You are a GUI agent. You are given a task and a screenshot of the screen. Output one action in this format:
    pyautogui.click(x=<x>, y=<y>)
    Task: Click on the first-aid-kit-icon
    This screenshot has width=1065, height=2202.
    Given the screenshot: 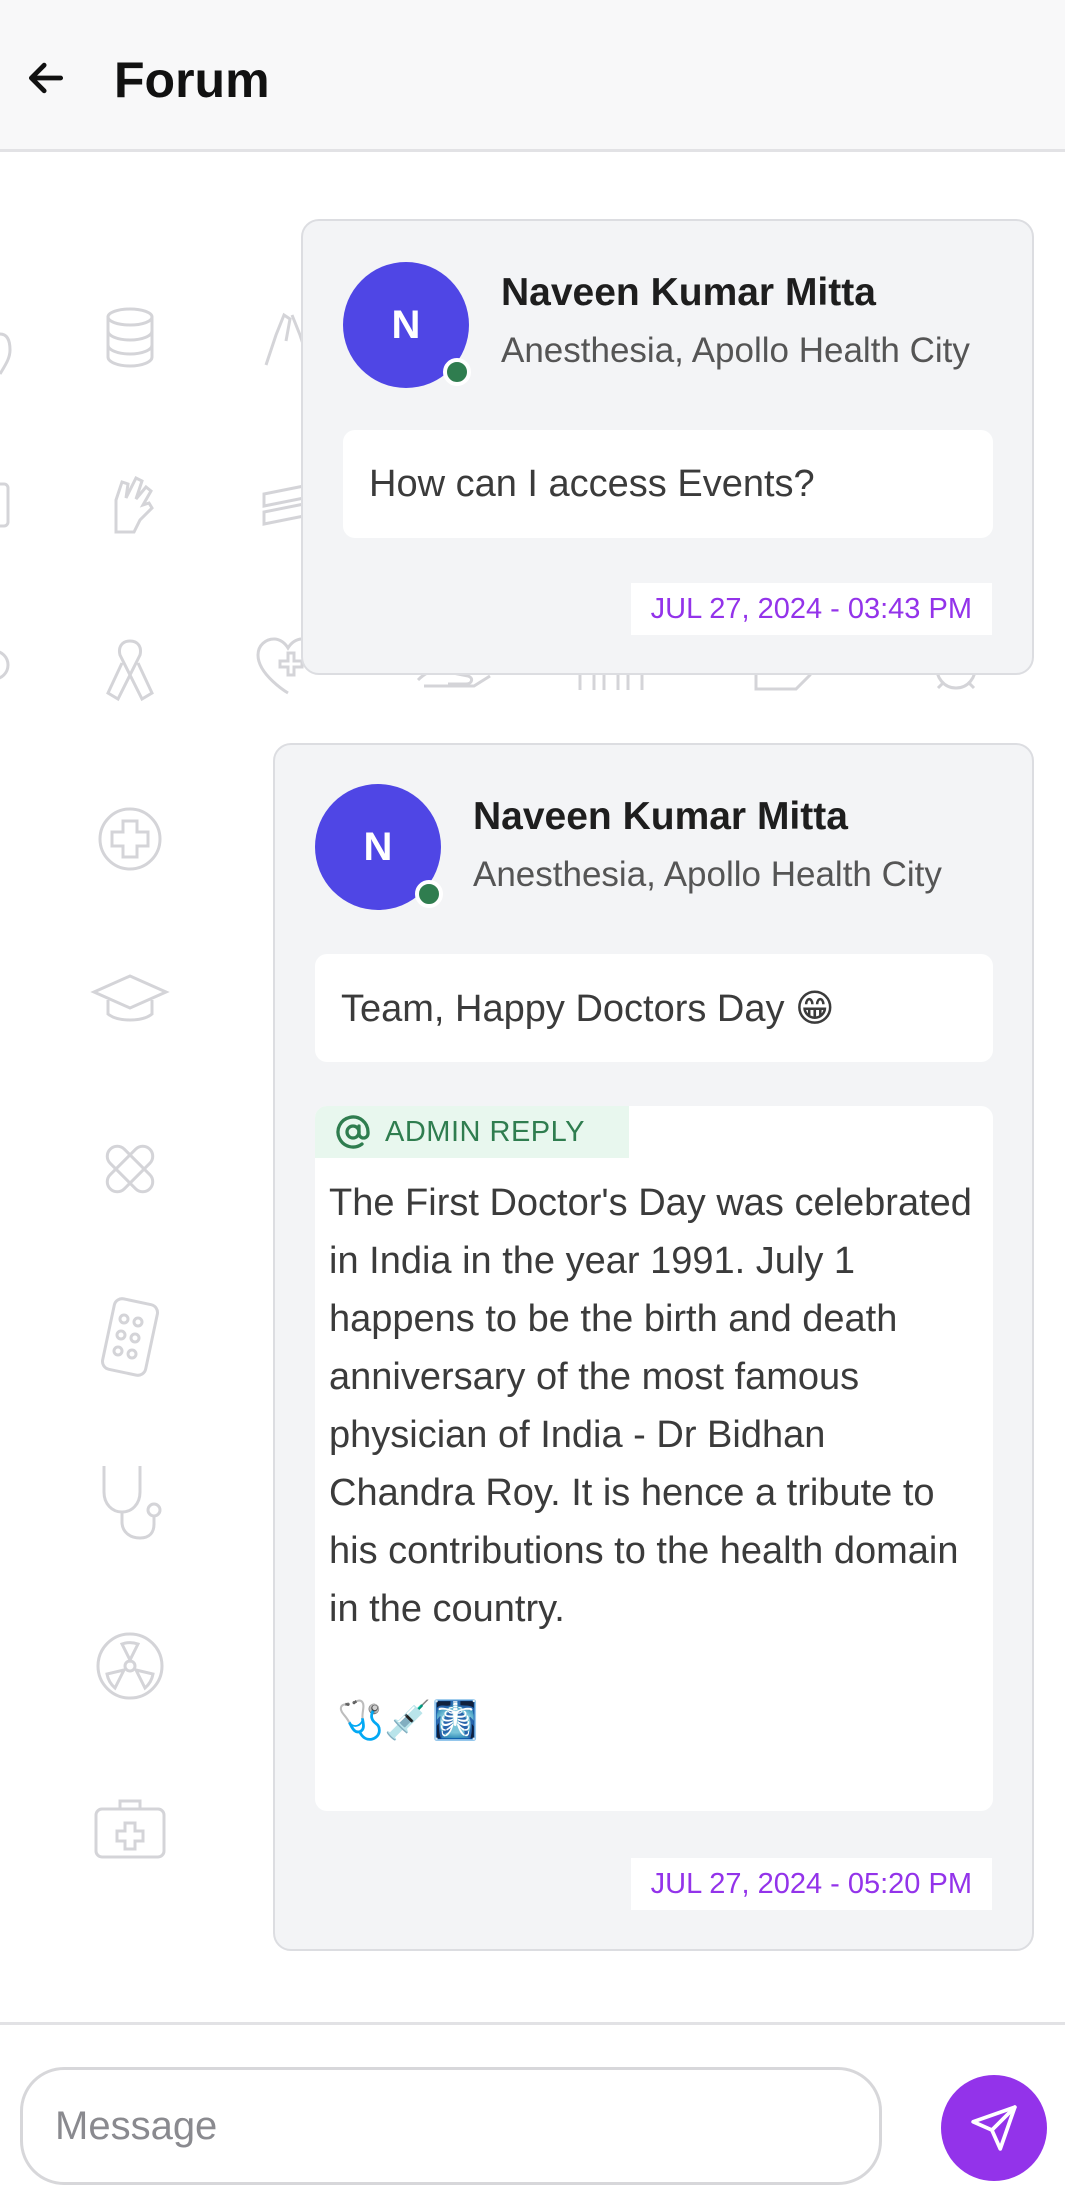 What is the action you would take?
    pyautogui.click(x=130, y=1829)
    